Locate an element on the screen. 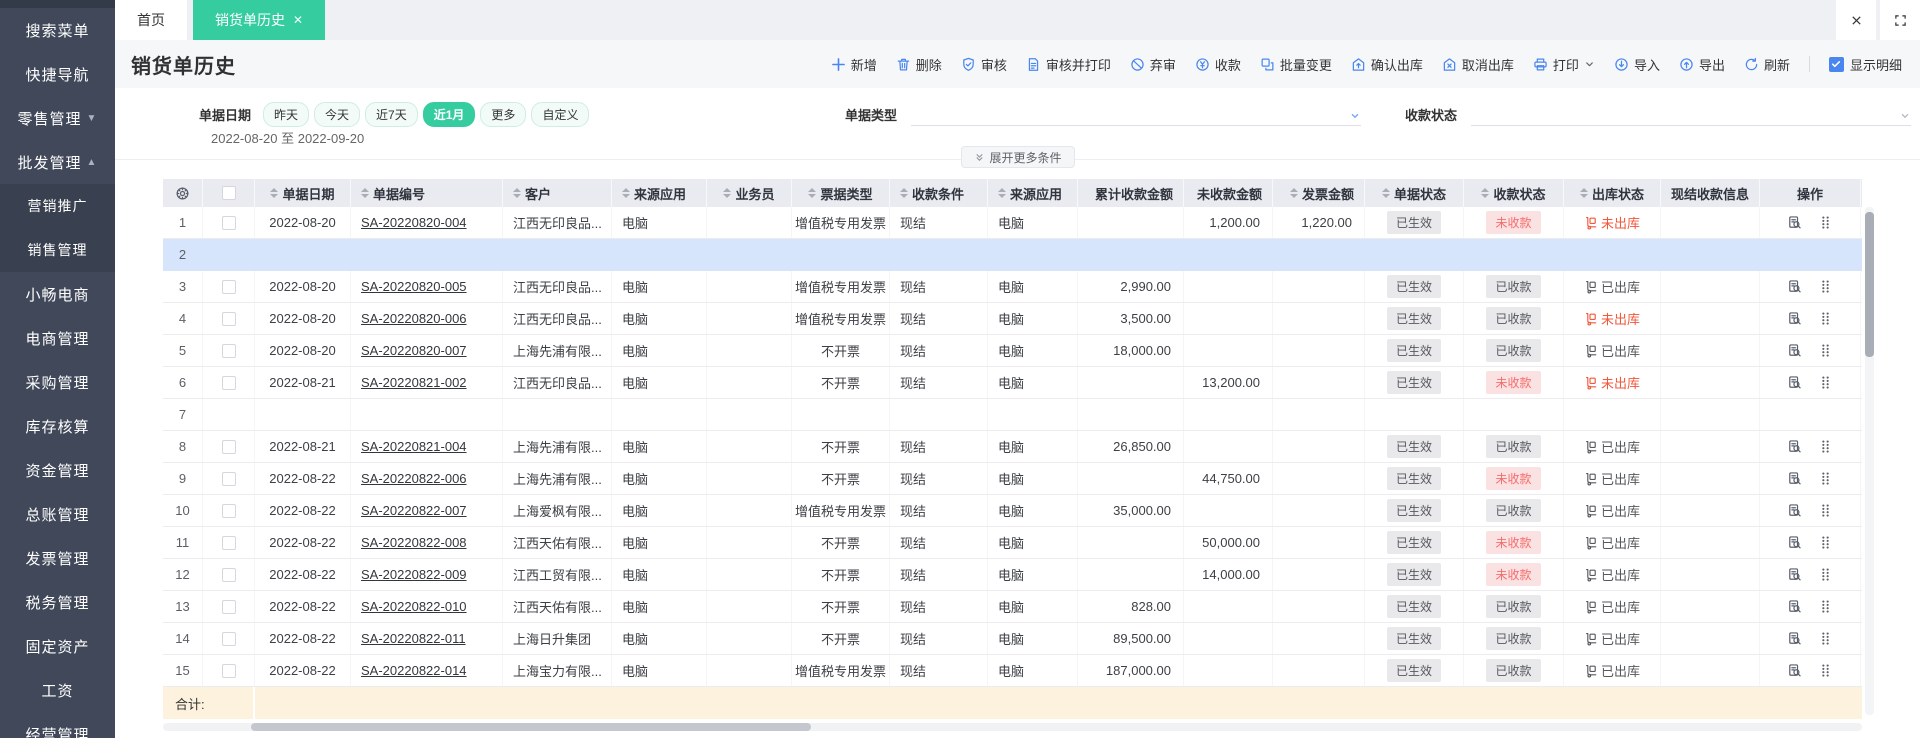 Image resolution: width=1920 pixels, height=738 pixels. close-icon is located at coordinates (1856, 20).